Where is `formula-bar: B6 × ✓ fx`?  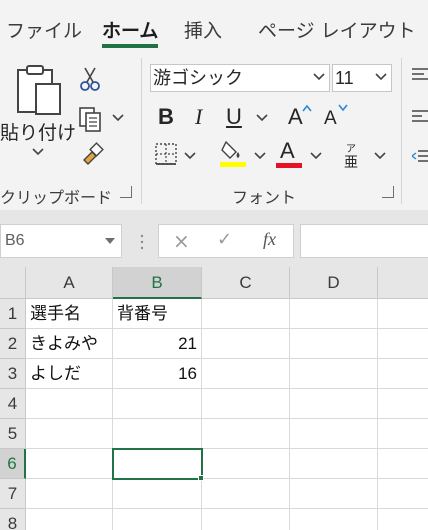 formula-bar: B6 × ✓ fx is located at coordinates (214, 238).